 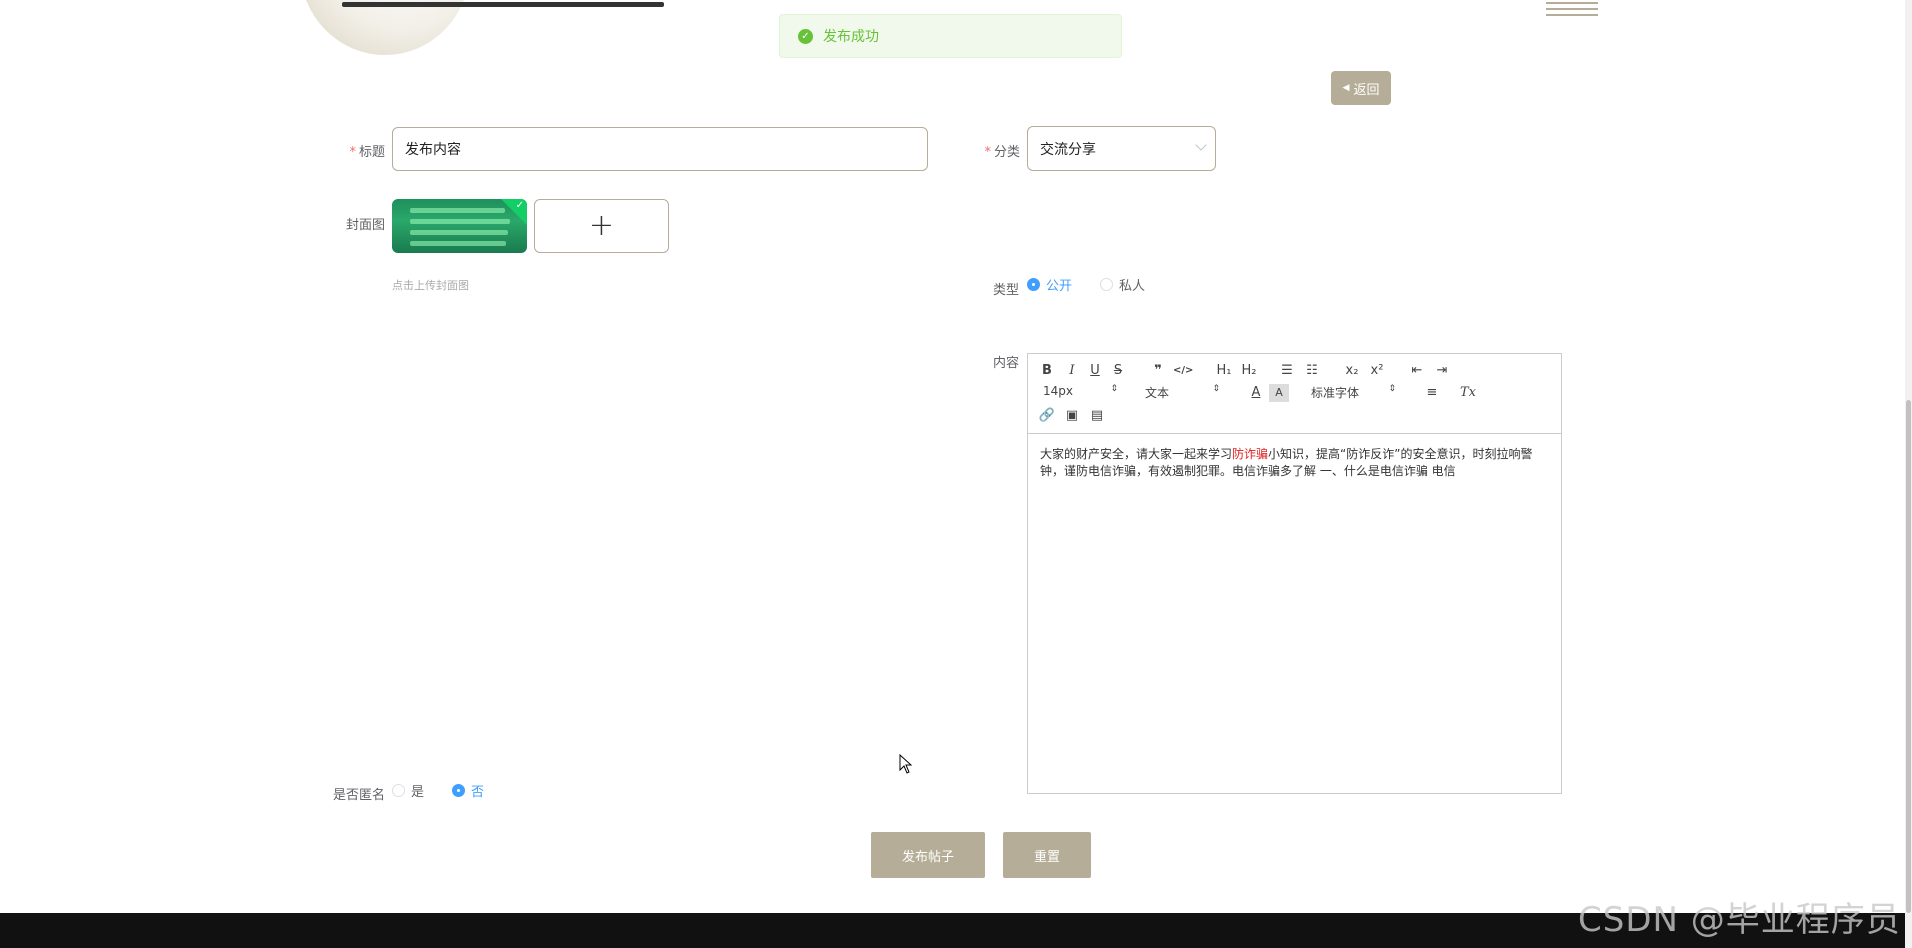 I want to click on submit-post-button: 发布帖子, so click(x=928, y=855).